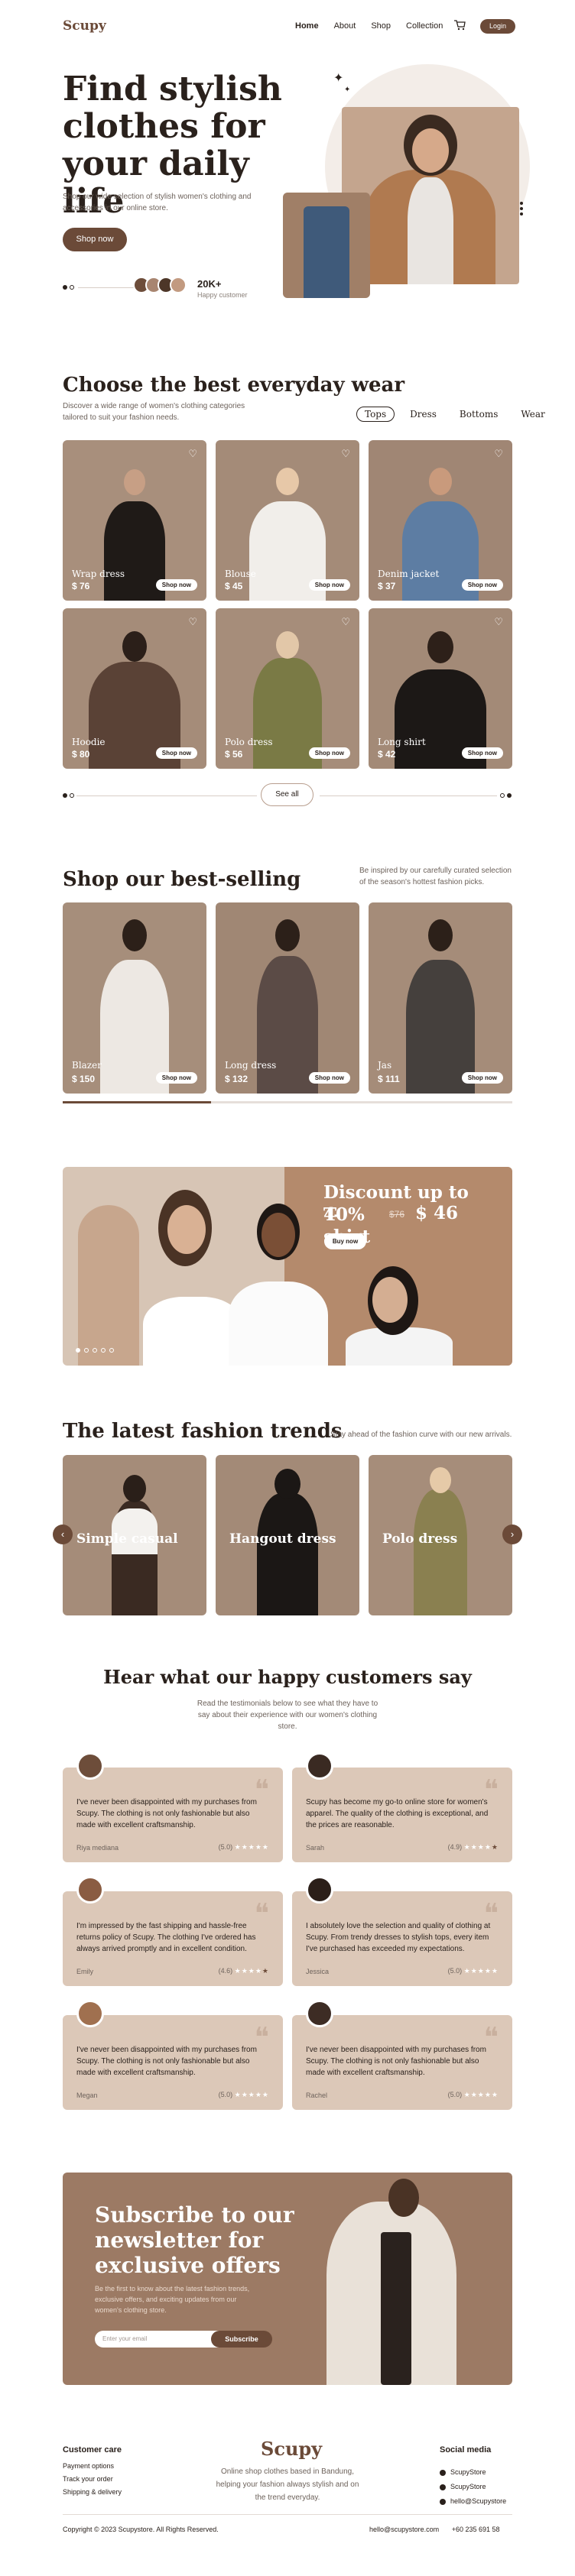 This screenshot has height=2576, width=575. Describe the element at coordinates (440, 998) in the screenshot. I see `product-card: Jas $ 111 Shop now` at that location.